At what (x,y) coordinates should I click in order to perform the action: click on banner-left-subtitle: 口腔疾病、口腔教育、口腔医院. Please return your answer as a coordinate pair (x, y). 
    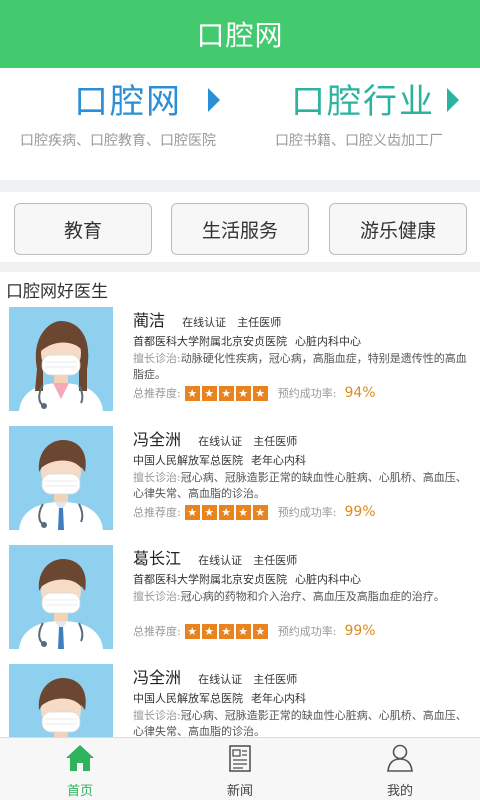
    Looking at the image, I should click on (118, 141).